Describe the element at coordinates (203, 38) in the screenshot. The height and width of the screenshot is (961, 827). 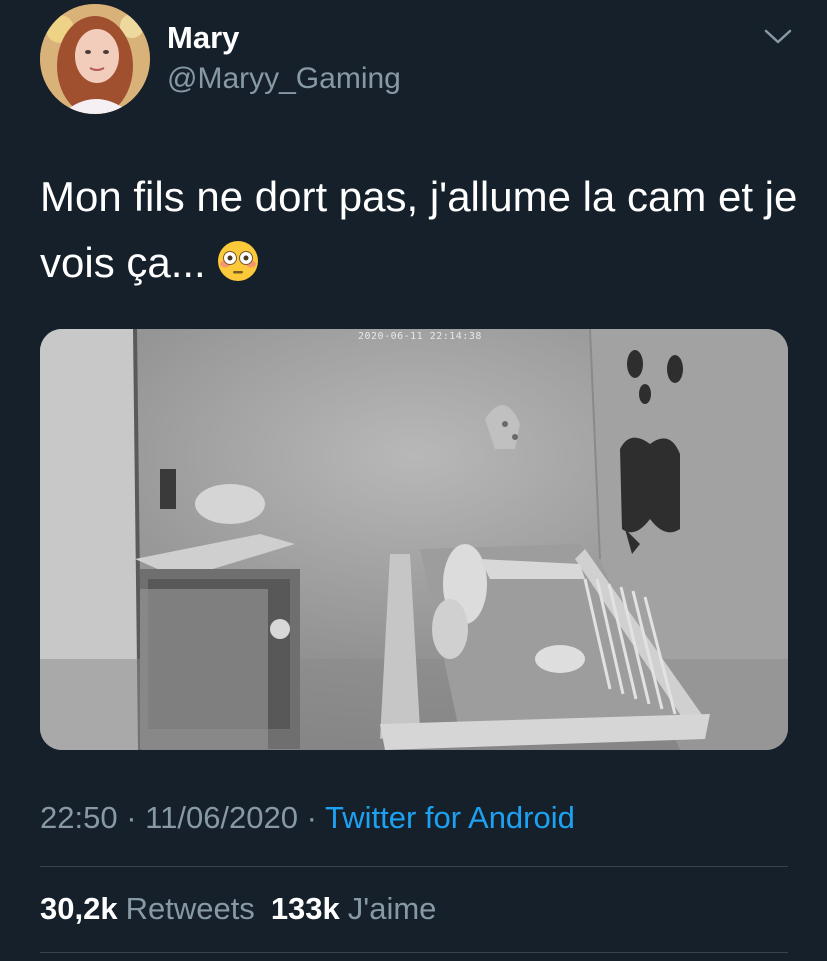
I see `display-name: Mary` at that location.